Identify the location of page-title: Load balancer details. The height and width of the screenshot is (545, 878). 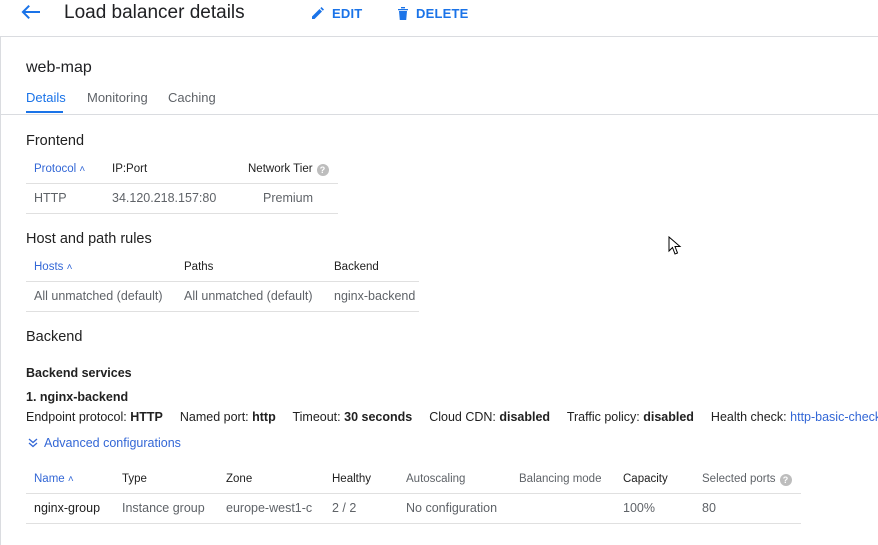
(154, 12).